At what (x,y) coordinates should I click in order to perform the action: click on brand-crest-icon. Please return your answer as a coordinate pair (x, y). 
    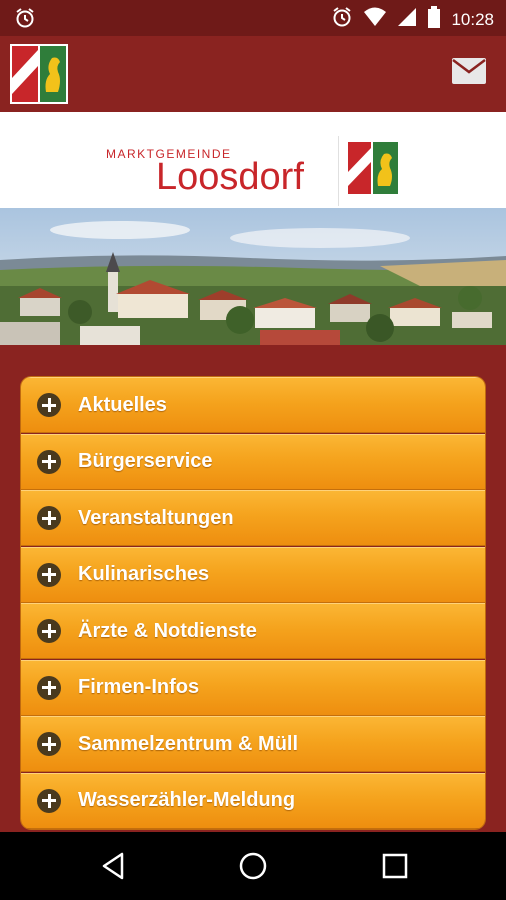
    Looking at the image, I should click on (373, 168).